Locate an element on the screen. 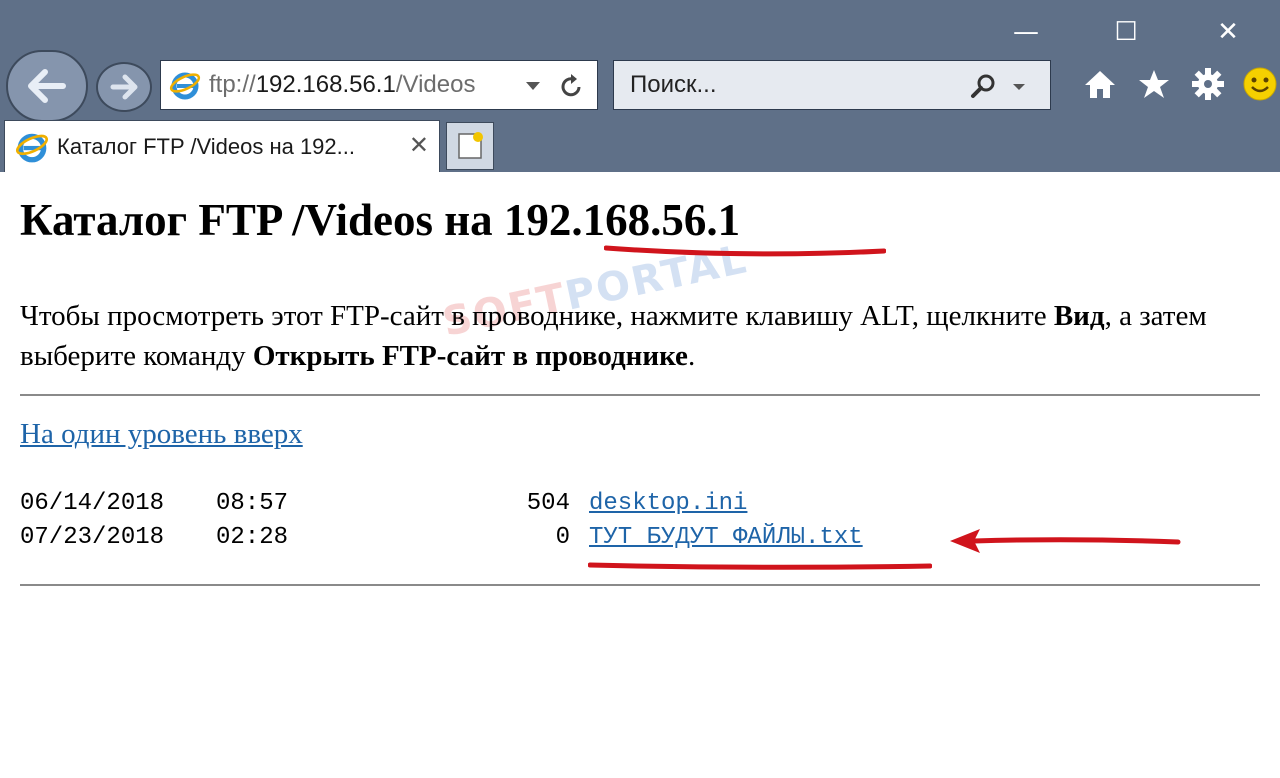  back-button is located at coordinates (47, 86).